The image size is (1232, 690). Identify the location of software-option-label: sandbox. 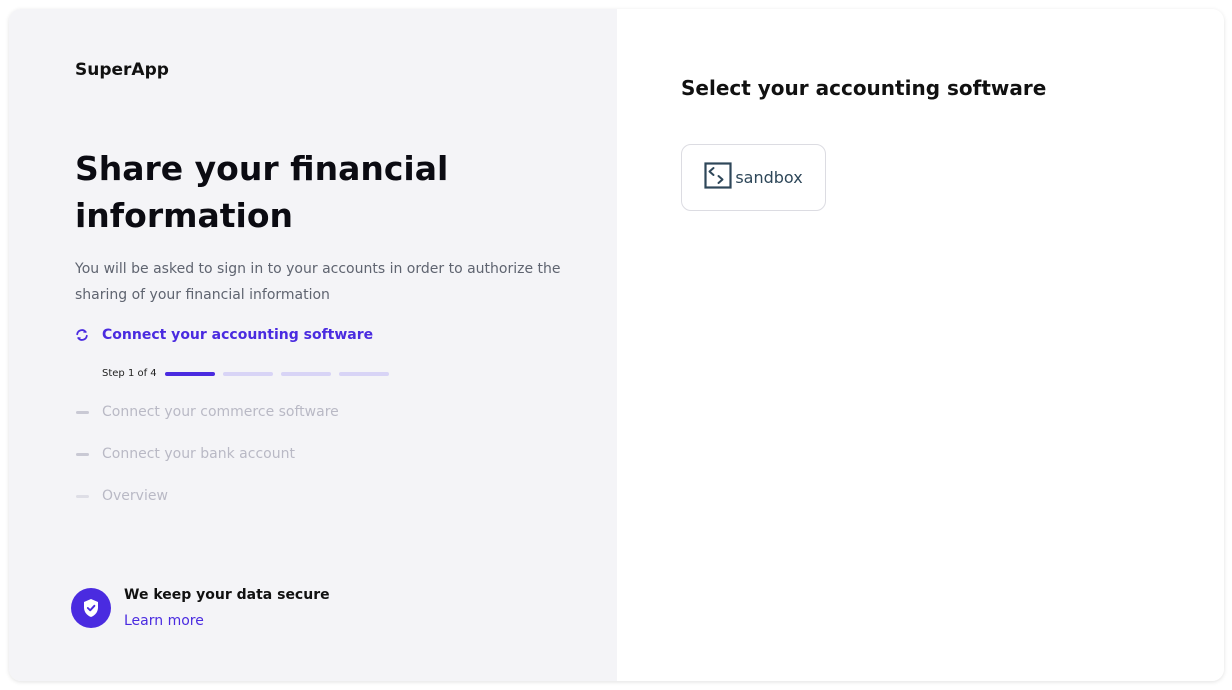
(769, 177).